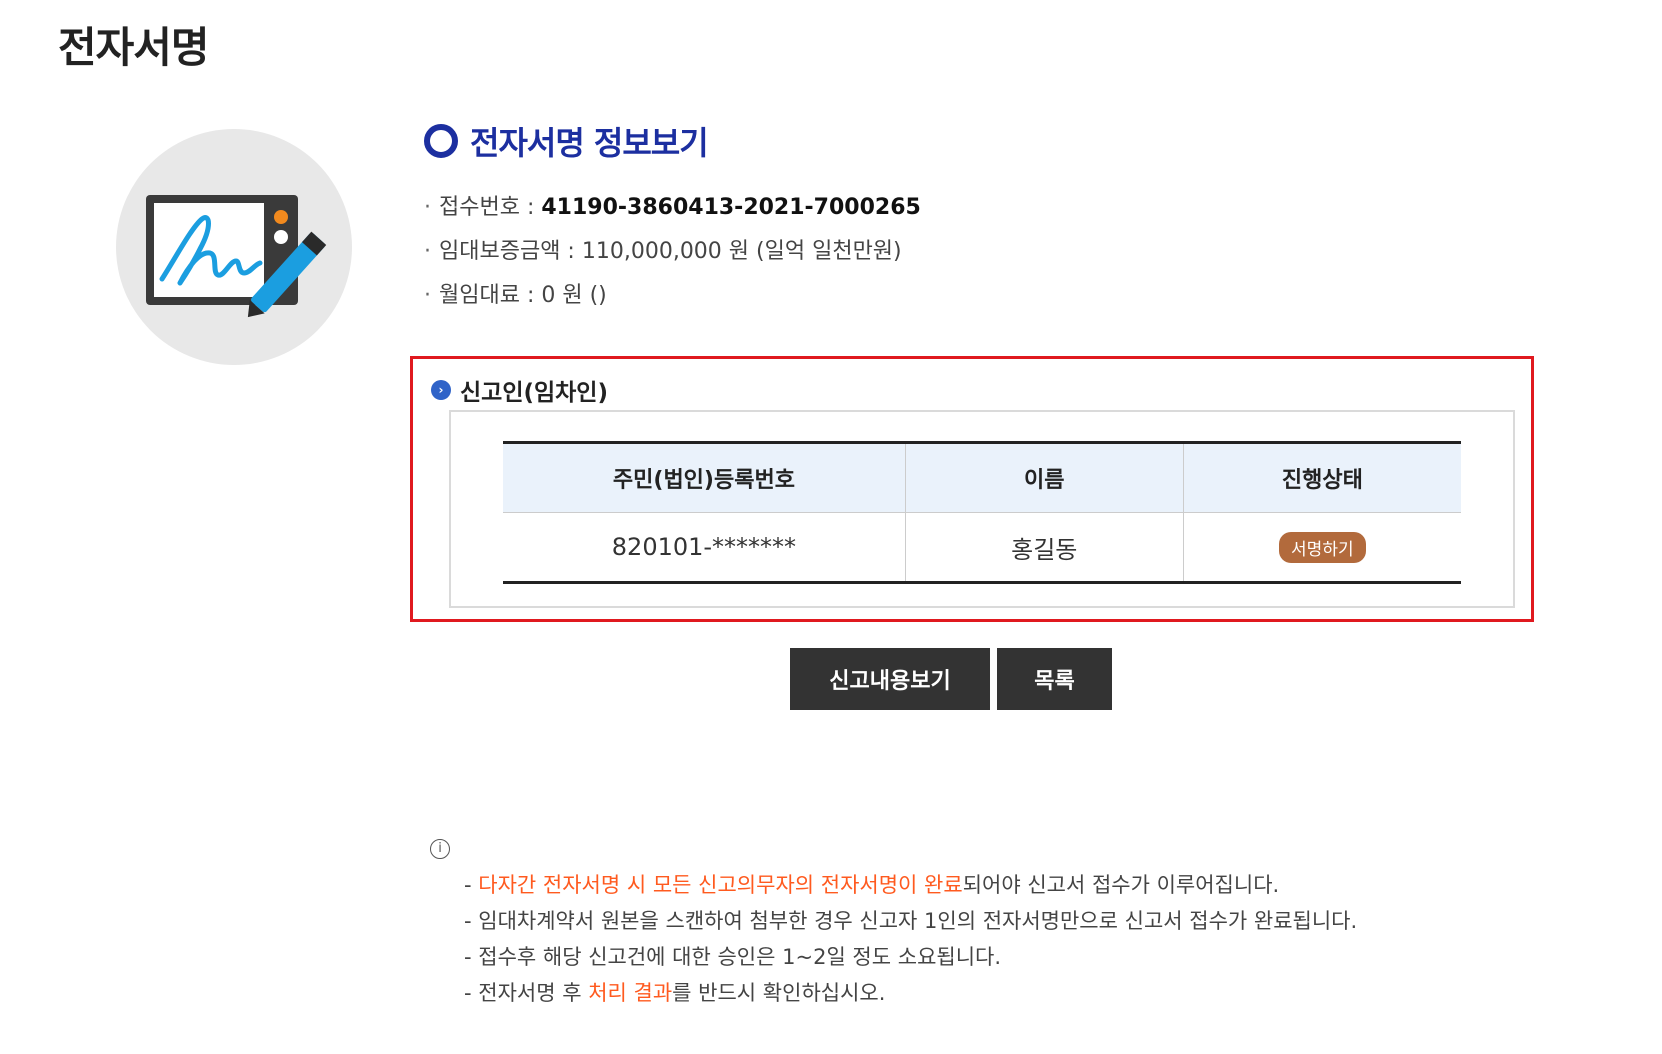 The width and height of the screenshot is (1662, 1054). I want to click on notice-line-1-highlight: 다자간 전자서명 시 모든 신고의무자의 전자서명이 완료, so click(720, 885).